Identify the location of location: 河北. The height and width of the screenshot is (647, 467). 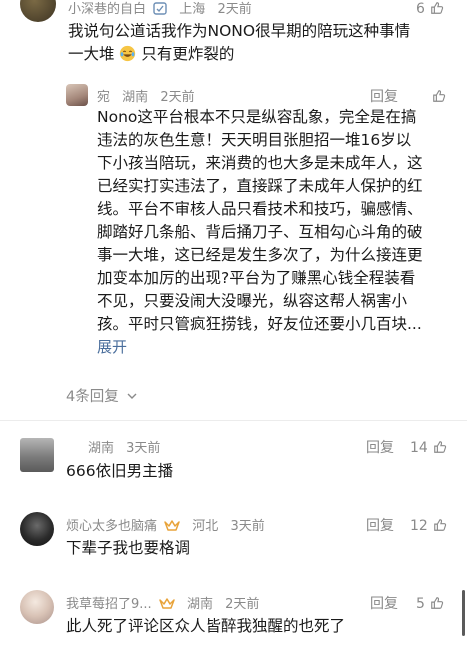
(205, 526).